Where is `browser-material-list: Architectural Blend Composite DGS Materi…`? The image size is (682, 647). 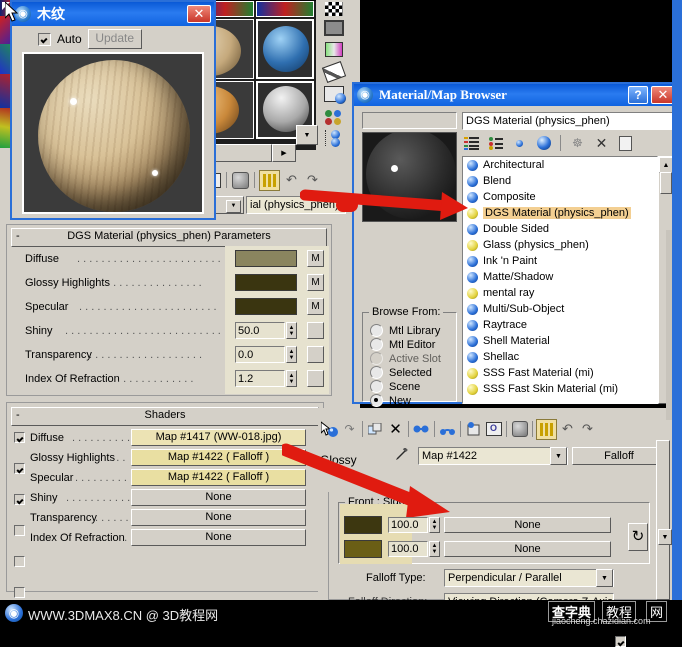
browser-material-list: Architectural Blend Composite DGS Materi… is located at coordinates (560, 280).